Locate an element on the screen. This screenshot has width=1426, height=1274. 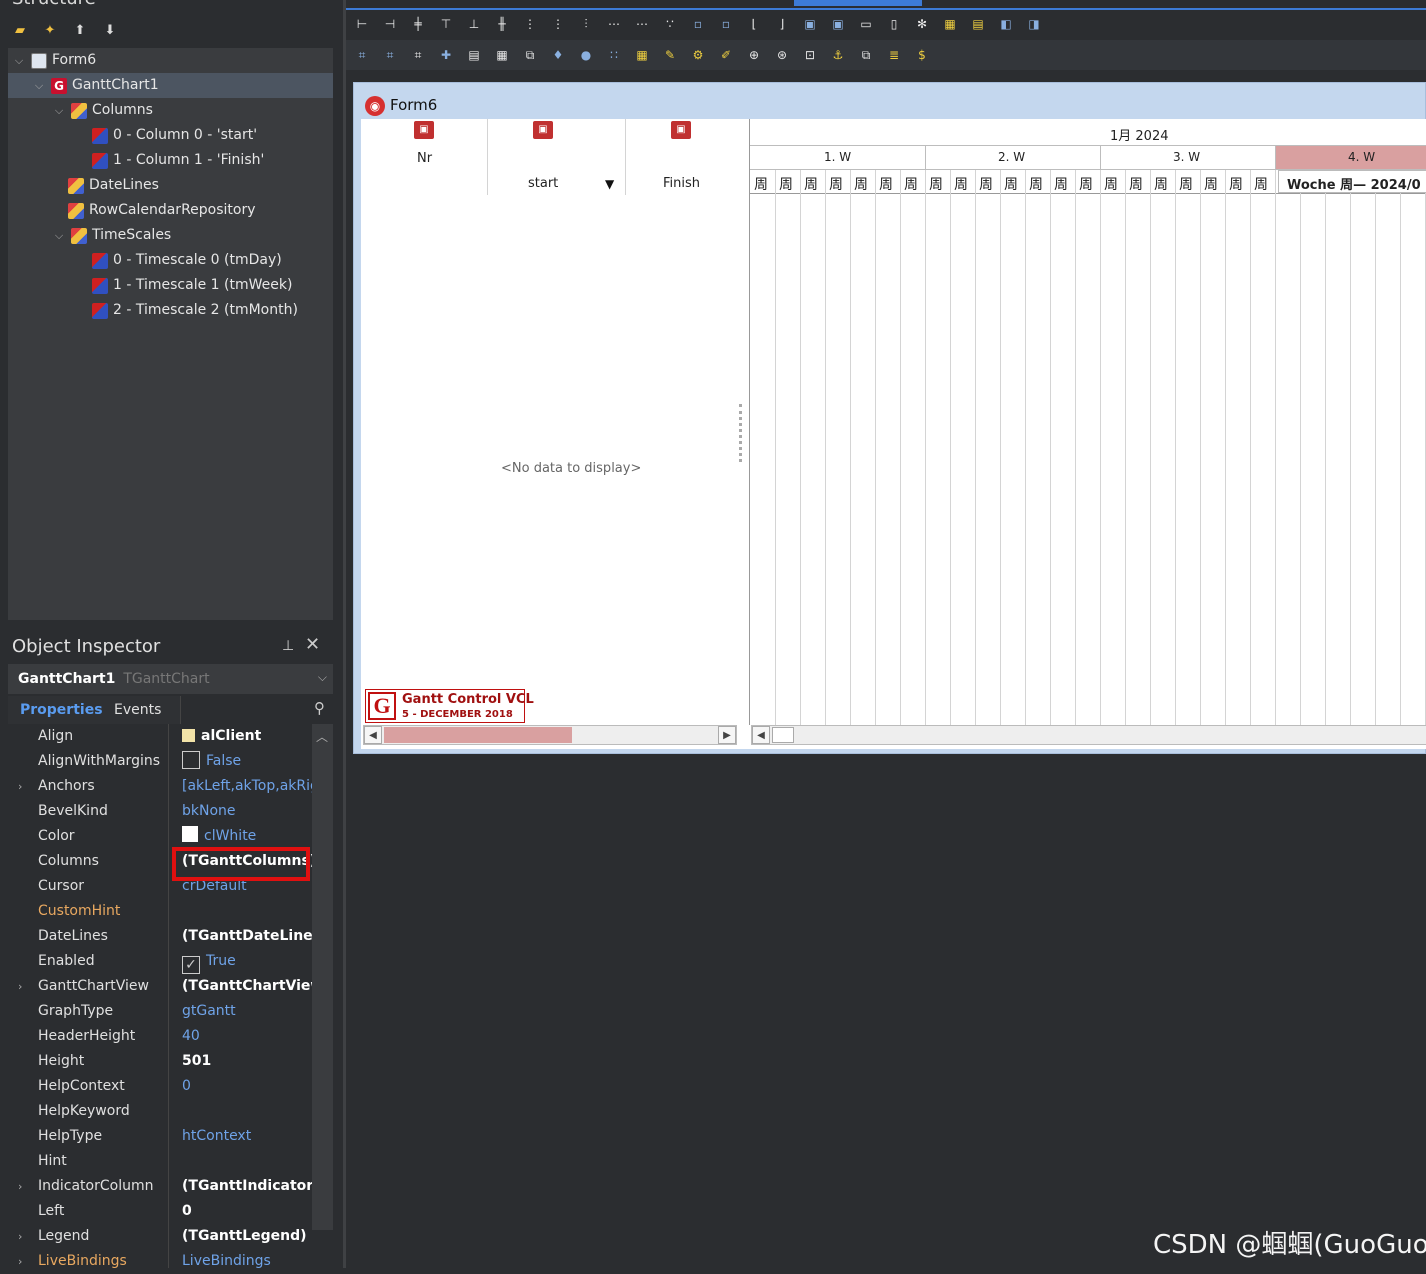
size-height-icon: ▫ is located at coordinates (726, 24).